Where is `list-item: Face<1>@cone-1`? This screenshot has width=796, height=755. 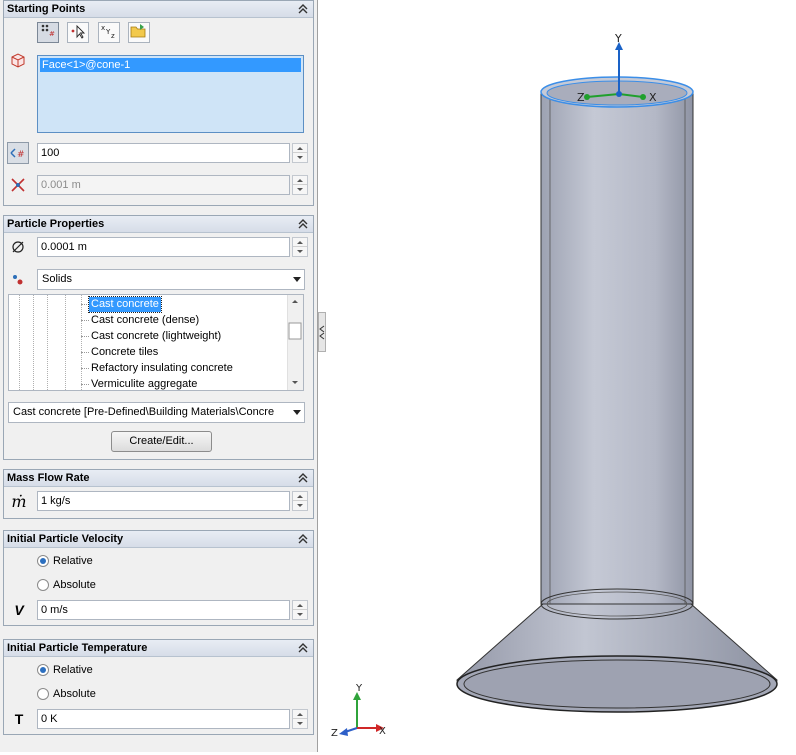 list-item: Face<1>@cone-1 is located at coordinates (170, 65).